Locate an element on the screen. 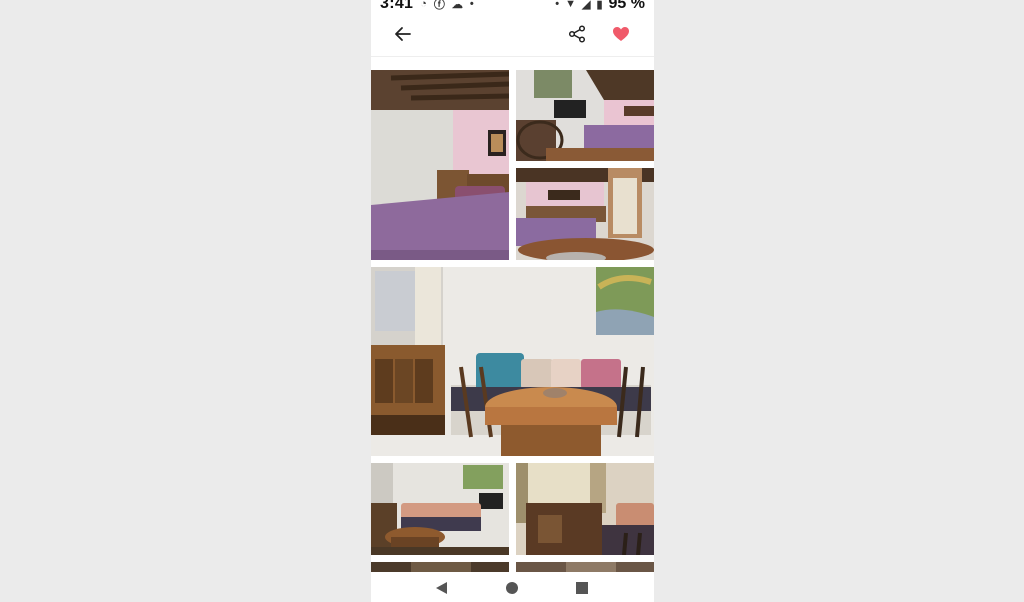 The height and width of the screenshot is (602, 1024). partial-photo-bottom-left is located at coordinates (440, 567).